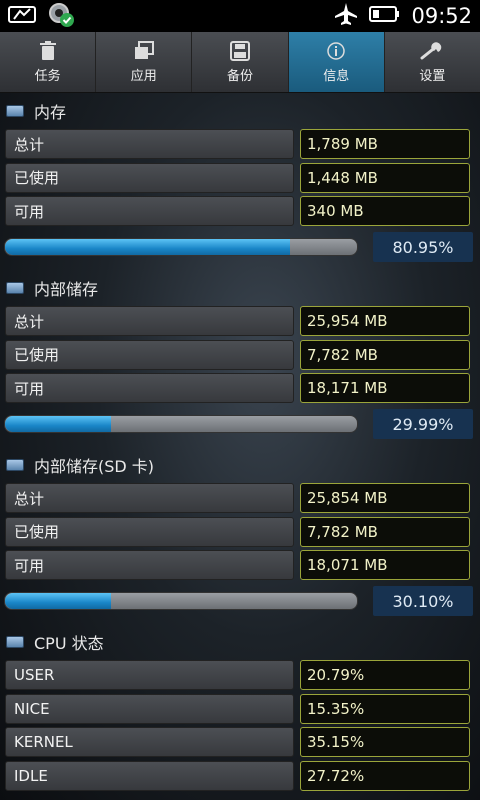 This screenshot has height=800, width=480. I want to click on section-title: CPU 状态, so click(69, 643).